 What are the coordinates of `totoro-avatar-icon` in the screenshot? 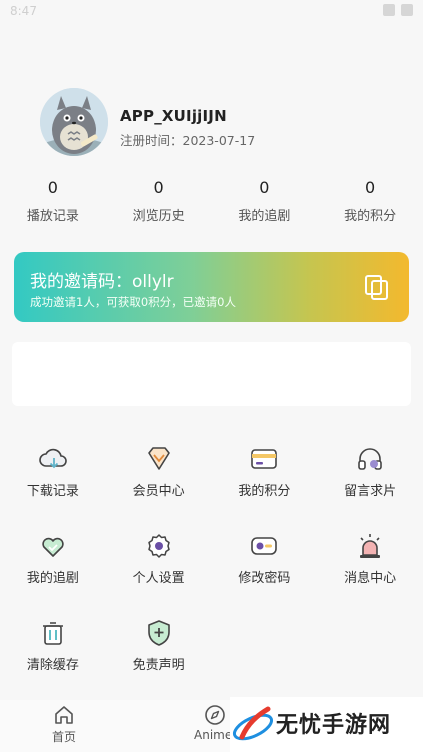 It's located at (74, 122).